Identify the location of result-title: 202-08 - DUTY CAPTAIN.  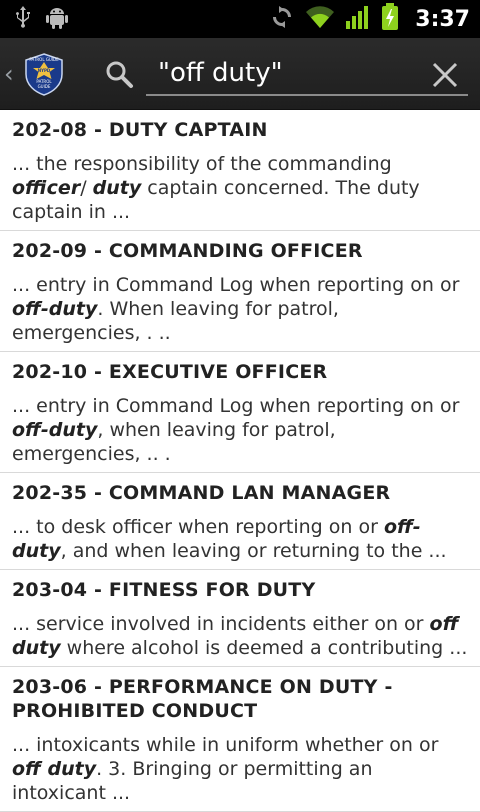
(140, 130).